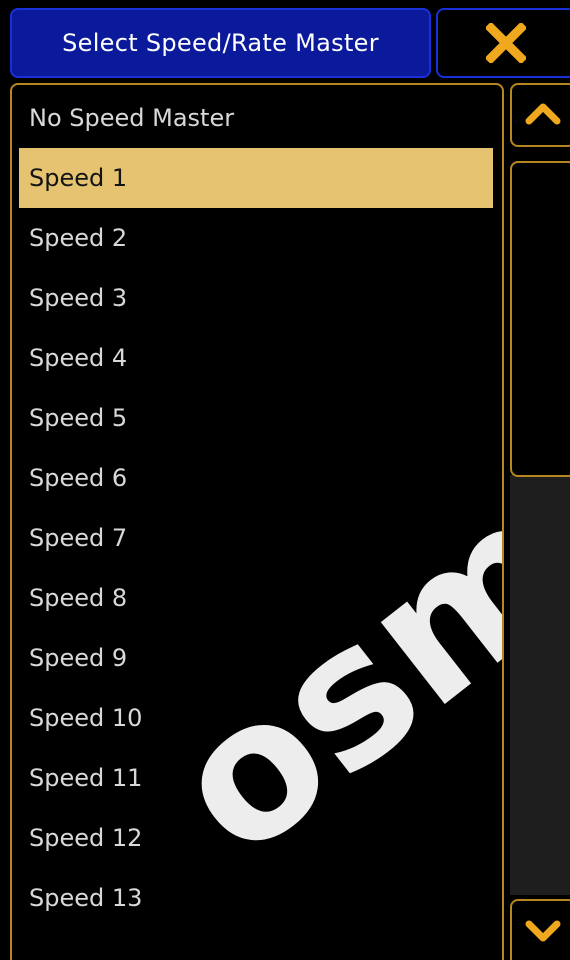 Image resolution: width=570 pixels, height=960 pixels. Describe the element at coordinates (506, 43) in the screenshot. I see `close-icon` at that location.